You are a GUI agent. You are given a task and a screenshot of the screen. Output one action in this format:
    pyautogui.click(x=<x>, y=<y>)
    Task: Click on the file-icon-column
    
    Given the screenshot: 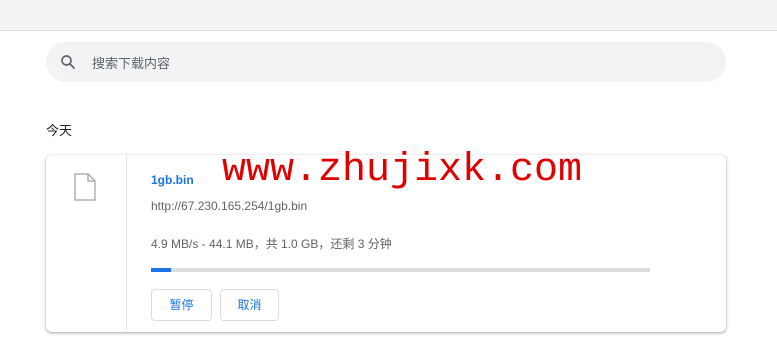 What is the action you would take?
    pyautogui.click(x=86, y=243)
    